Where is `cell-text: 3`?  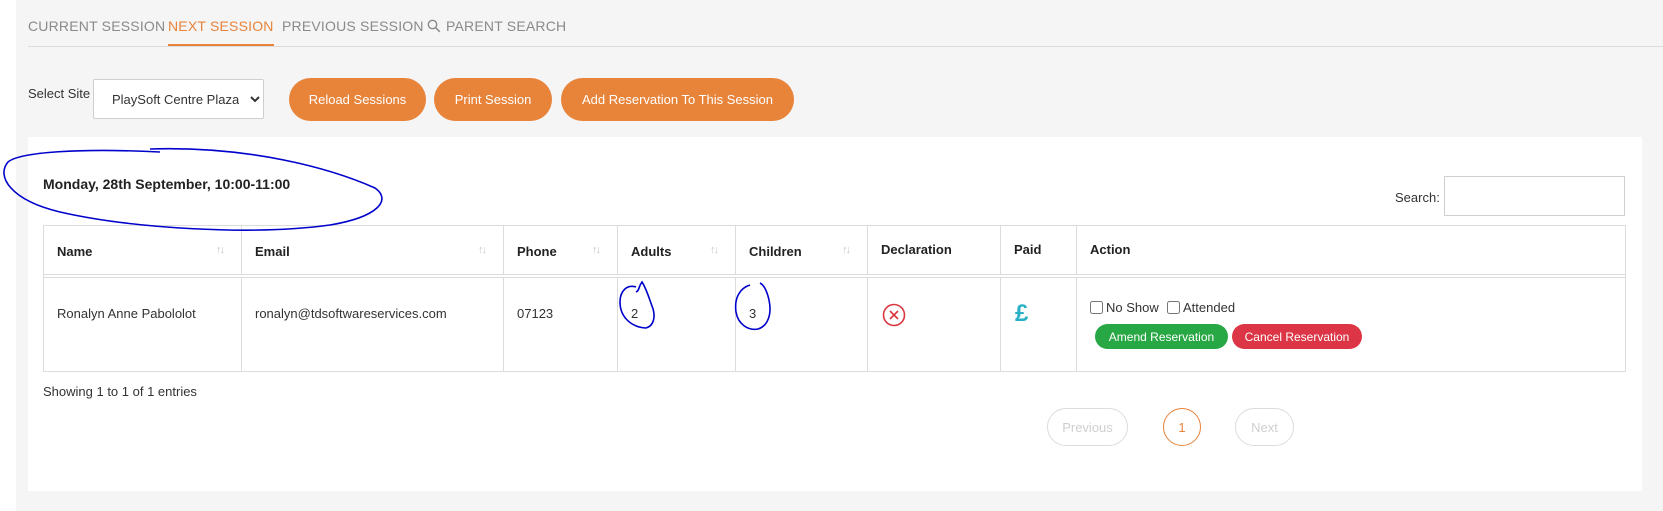
cell-text: 3 is located at coordinates (753, 313).